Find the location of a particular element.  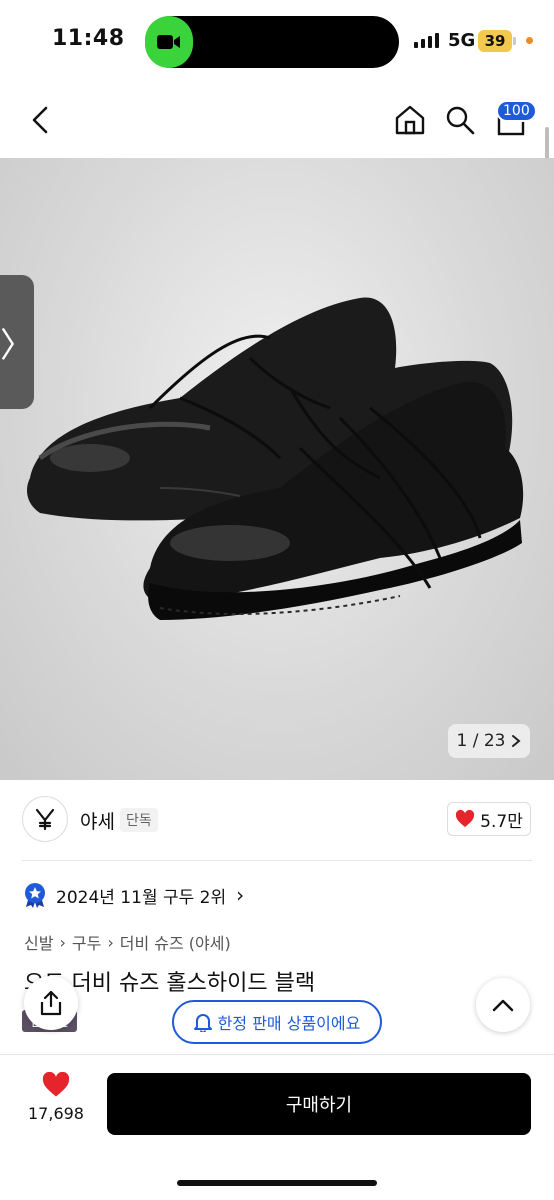

pager-label: 1 / 23 is located at coordinates (481, 741).